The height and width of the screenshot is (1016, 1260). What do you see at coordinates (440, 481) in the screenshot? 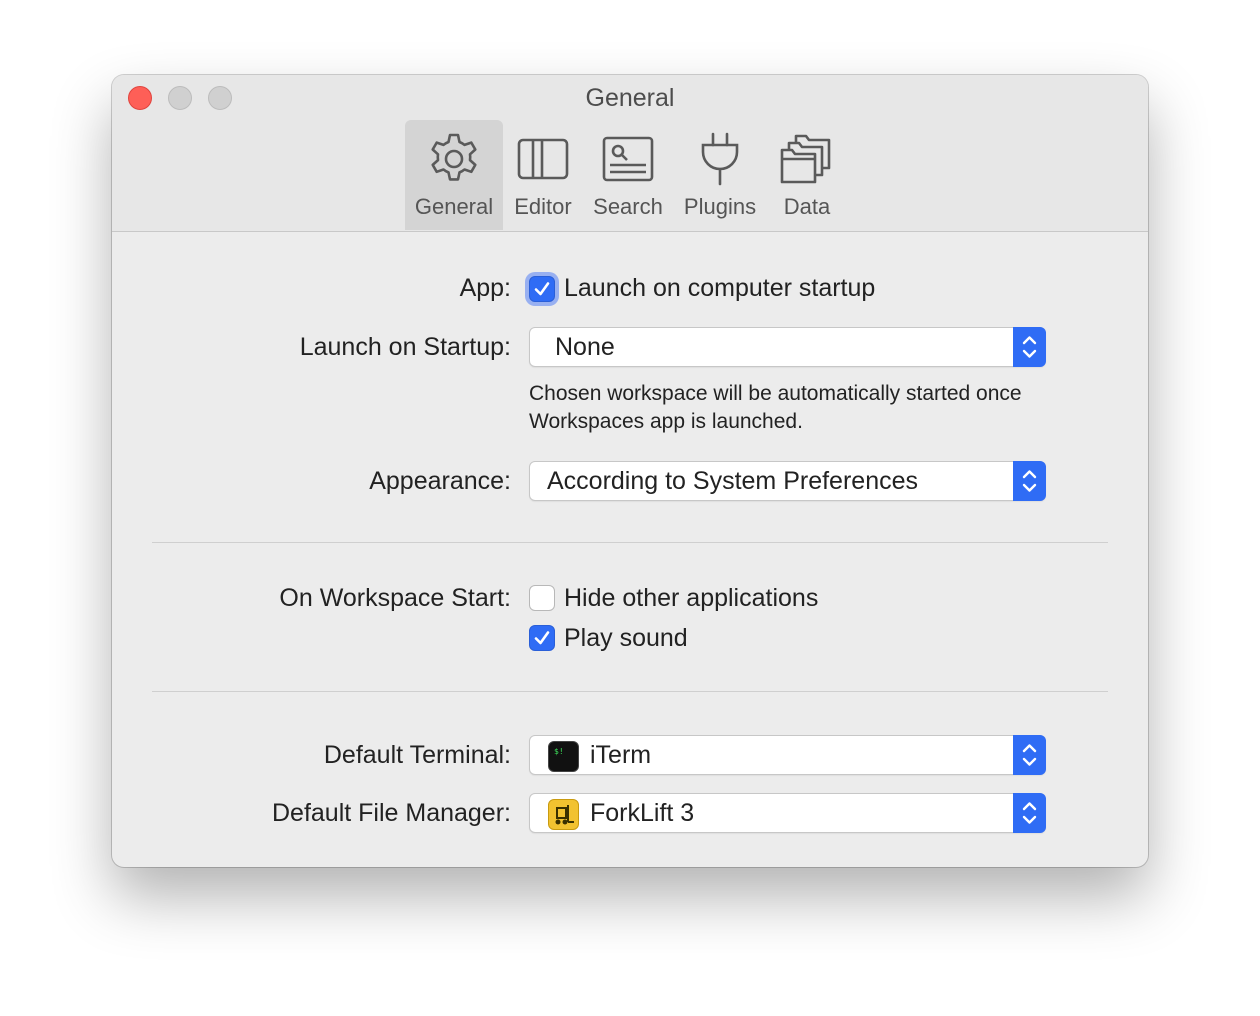
I see `appearance-label: Appearance:` at bounding box center [440, 481].